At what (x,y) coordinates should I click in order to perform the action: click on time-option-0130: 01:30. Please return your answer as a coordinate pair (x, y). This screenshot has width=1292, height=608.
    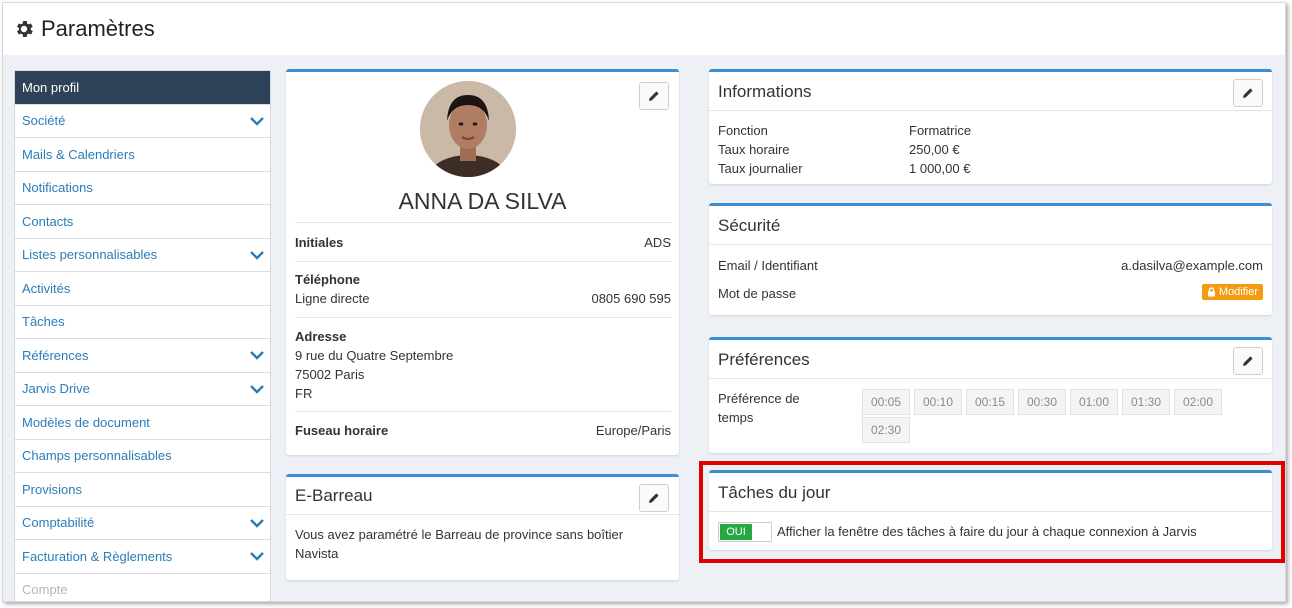
    Looking at the image, I should click on (1146, 402).